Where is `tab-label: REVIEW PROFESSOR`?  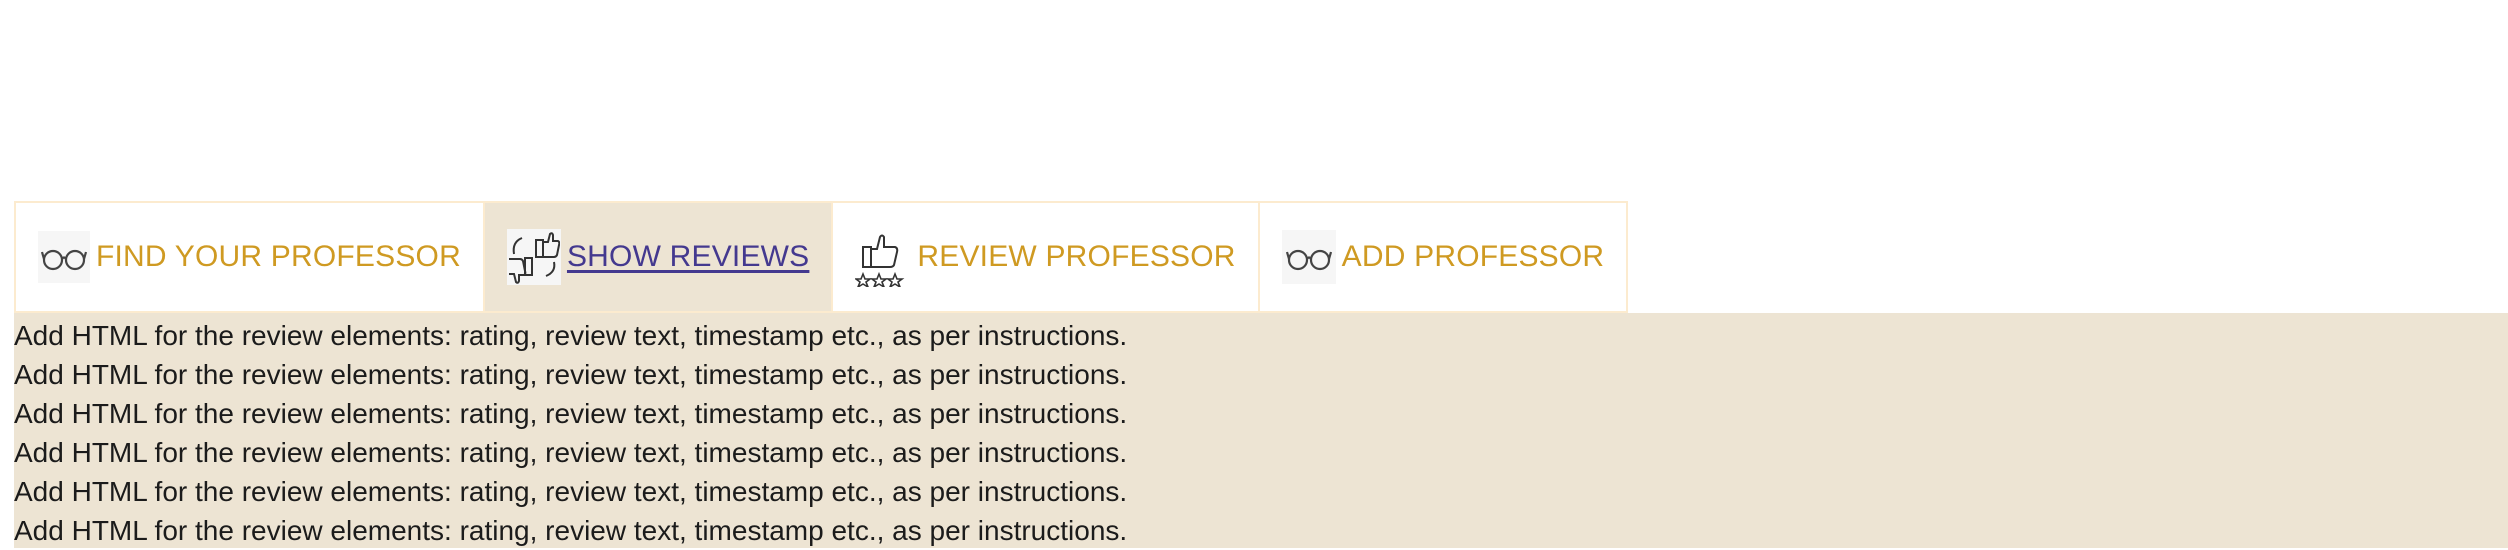
tab-label: REVIEW PROFESSOR is located at coordinates (1076, 256).